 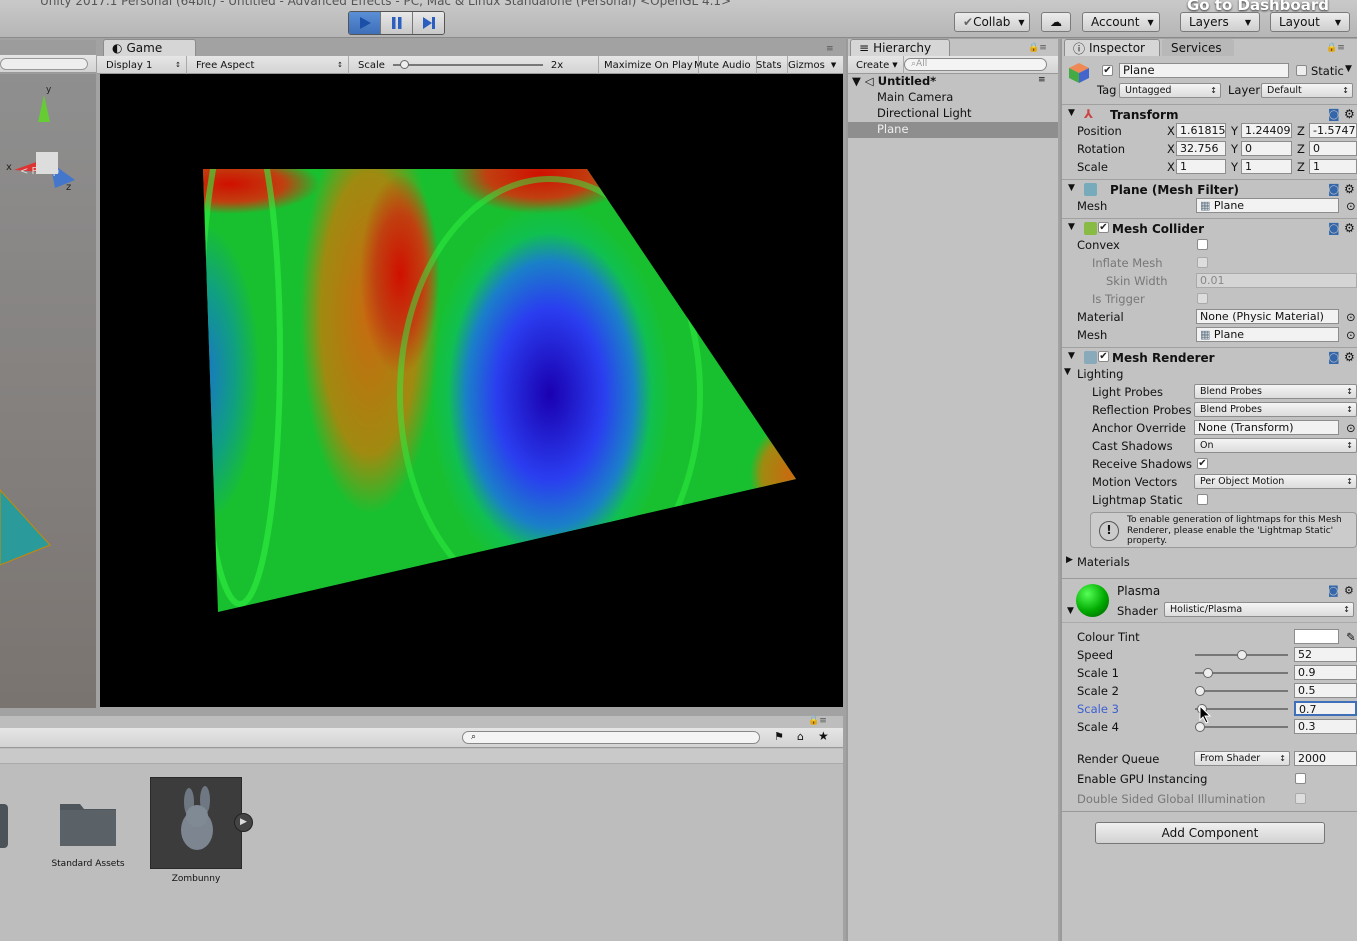 What do you see at coordinates (1325, 758) in the screenshot?
I see `render-queue-field: 2000` at bounding box center [1325, 758].